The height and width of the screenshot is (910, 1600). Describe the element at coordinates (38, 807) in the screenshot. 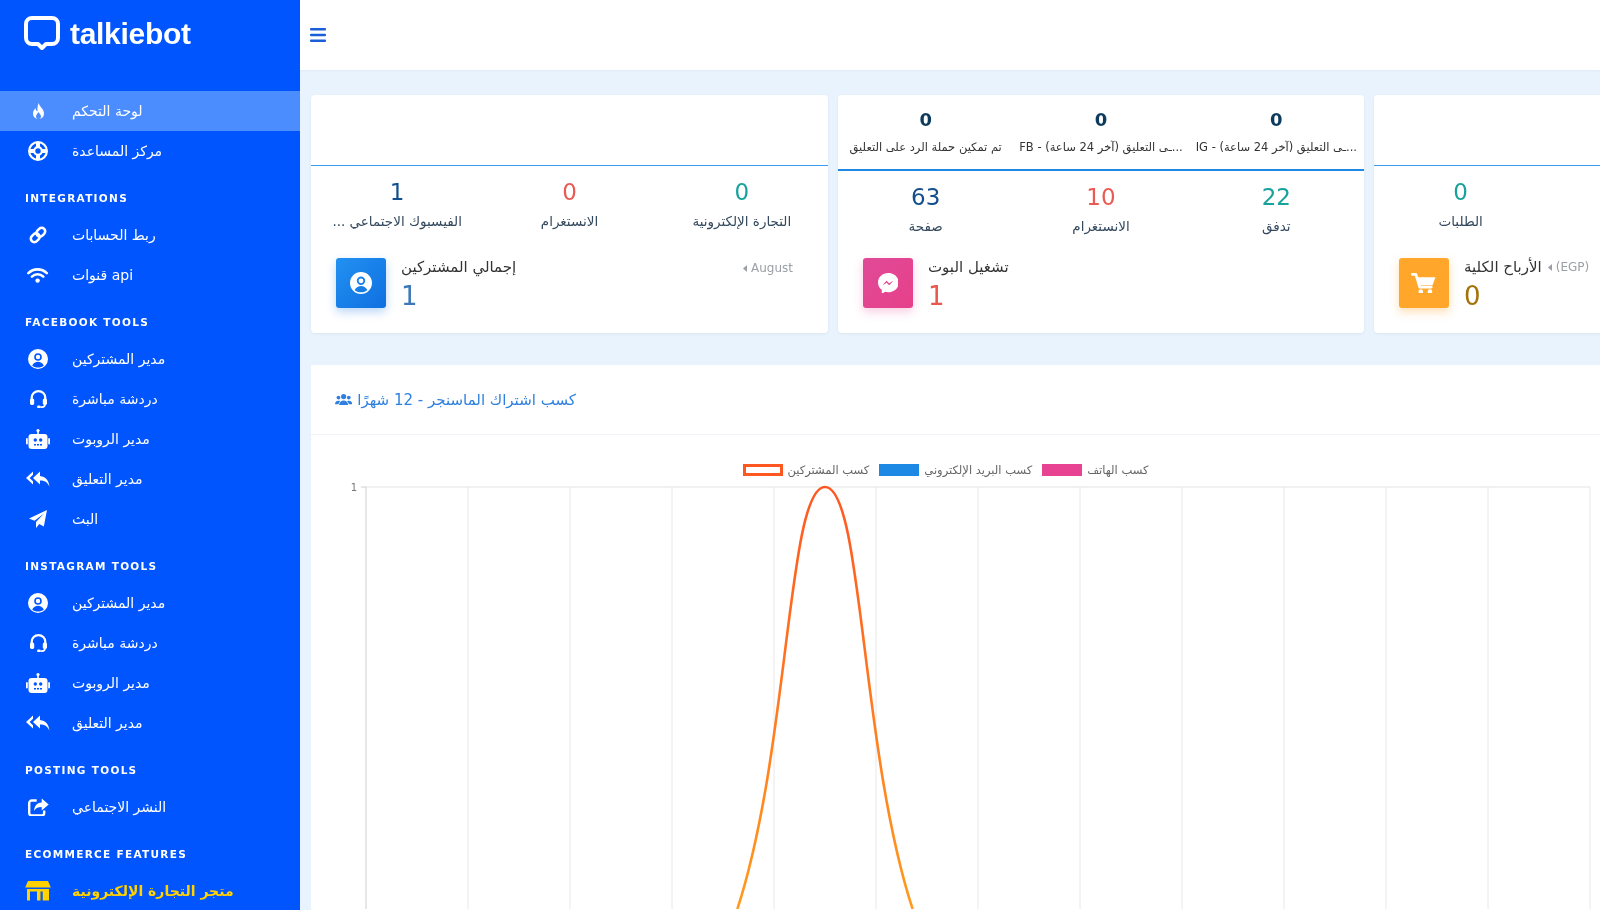

I see `share-icon` at that location.